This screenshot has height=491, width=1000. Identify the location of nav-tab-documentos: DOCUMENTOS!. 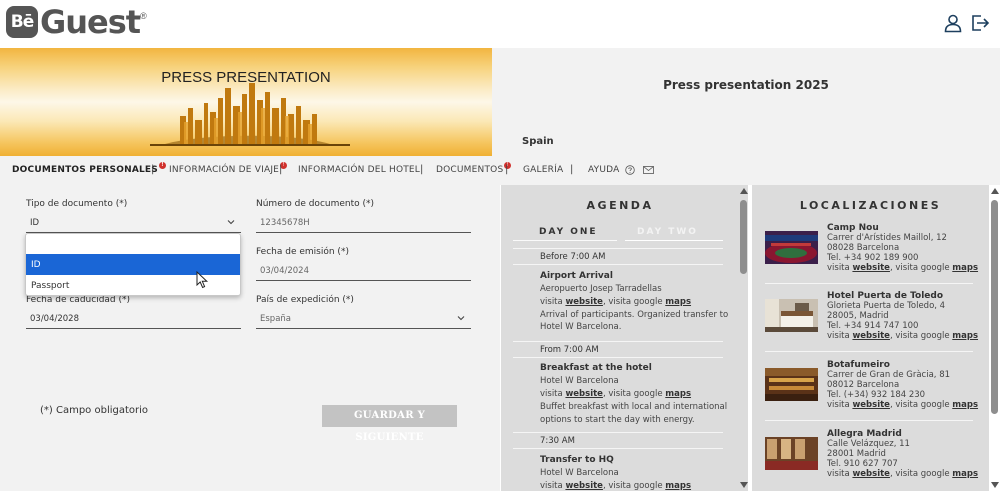
(474, 168).